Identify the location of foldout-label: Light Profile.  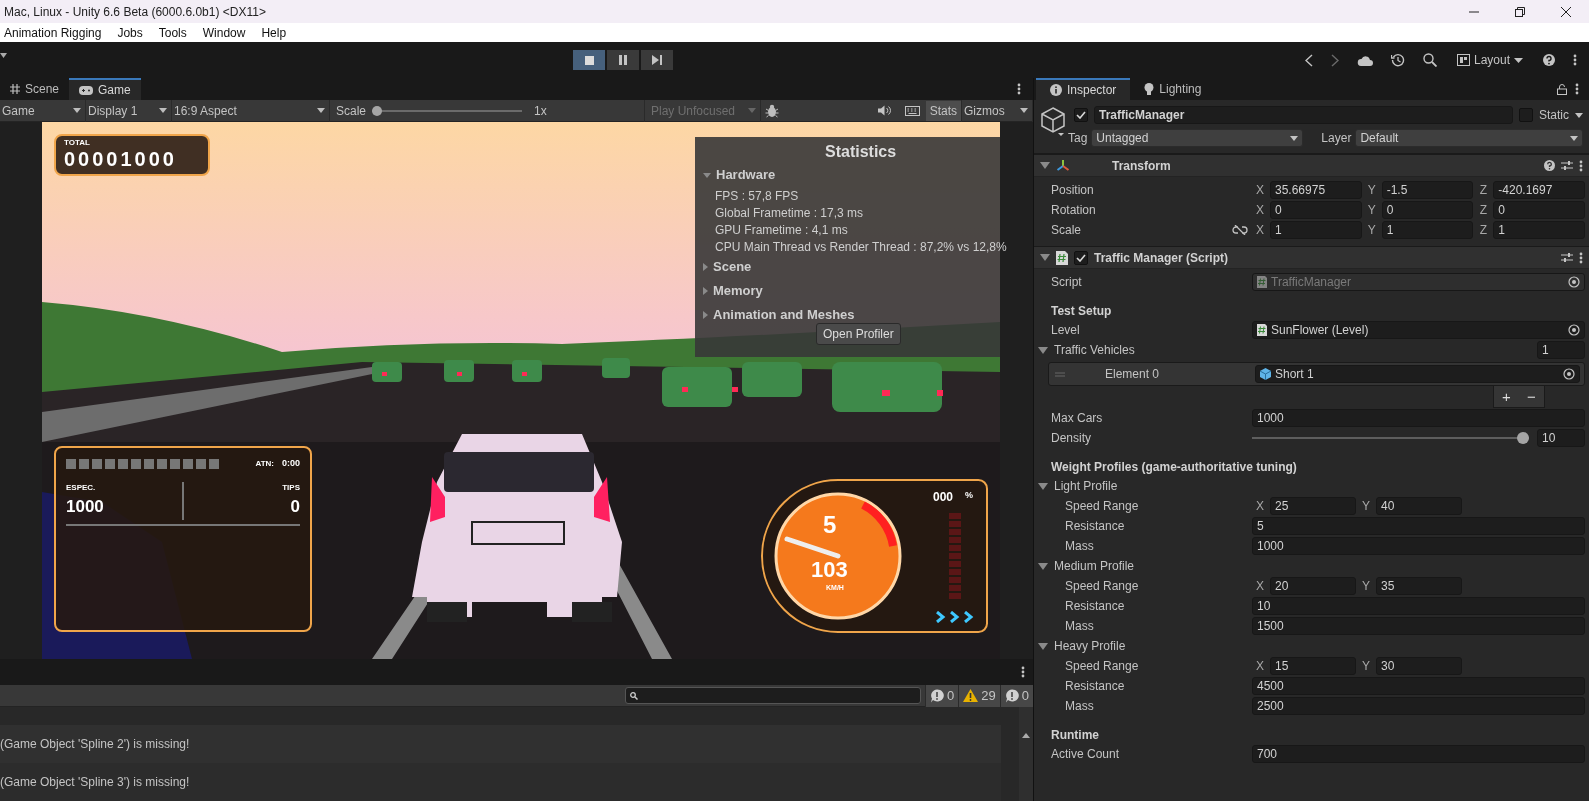
(1086, 486).